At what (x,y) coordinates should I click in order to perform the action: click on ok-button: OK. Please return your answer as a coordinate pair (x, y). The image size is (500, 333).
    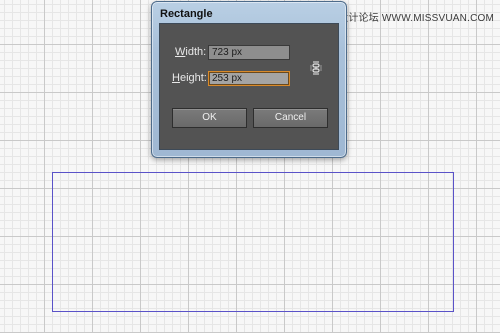
    Looking at the image, I should click on (209, 118).